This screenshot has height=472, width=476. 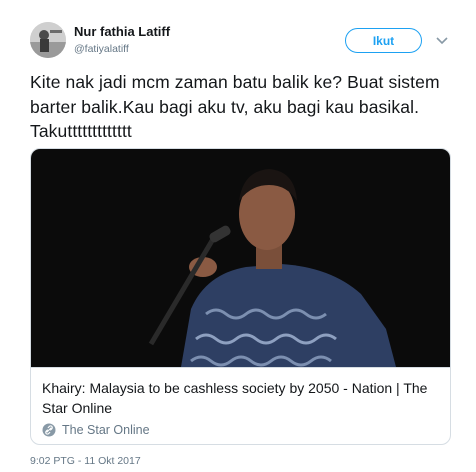 I want to click on avatar, so click(x=48, y=40).